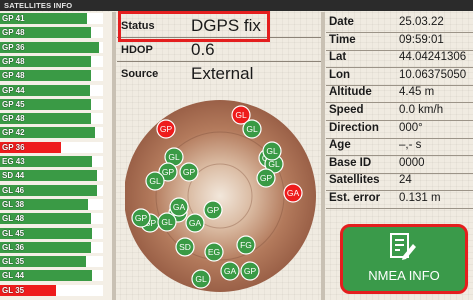 The width and height of the screenshot is (473, 300). I want to click on detail-row: Est. error 0.131 m, so click(399, 200).